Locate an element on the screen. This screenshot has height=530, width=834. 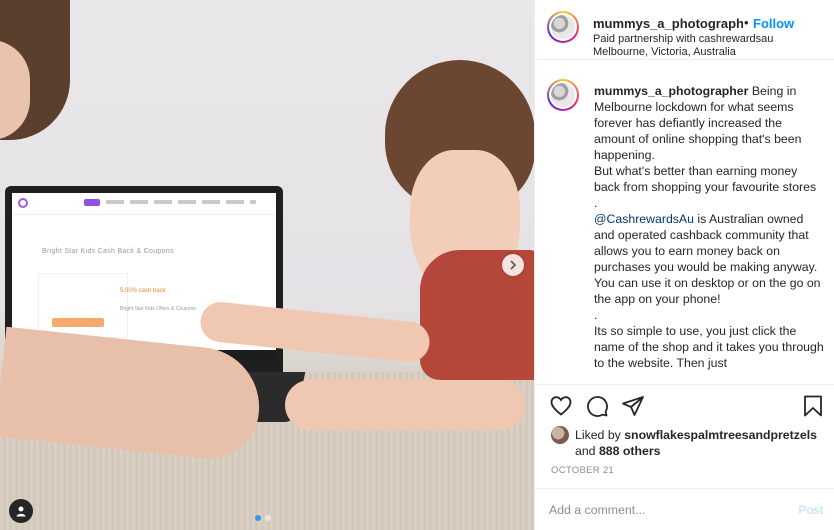
comment-icon is located at coordinates (597, 406).